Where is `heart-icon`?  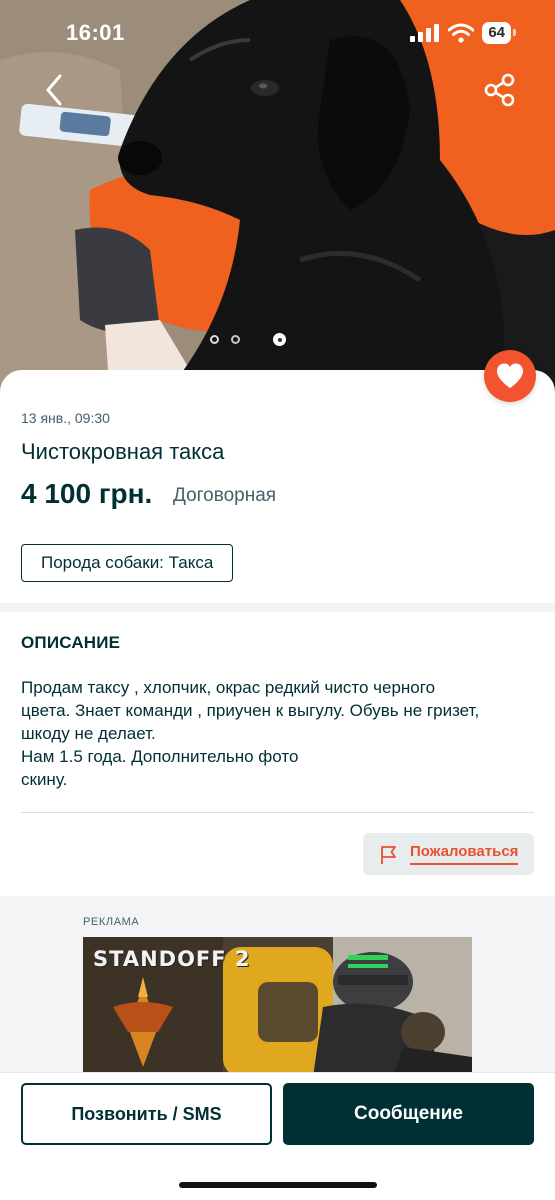
heart-icon is located at coordinates (510, 375).